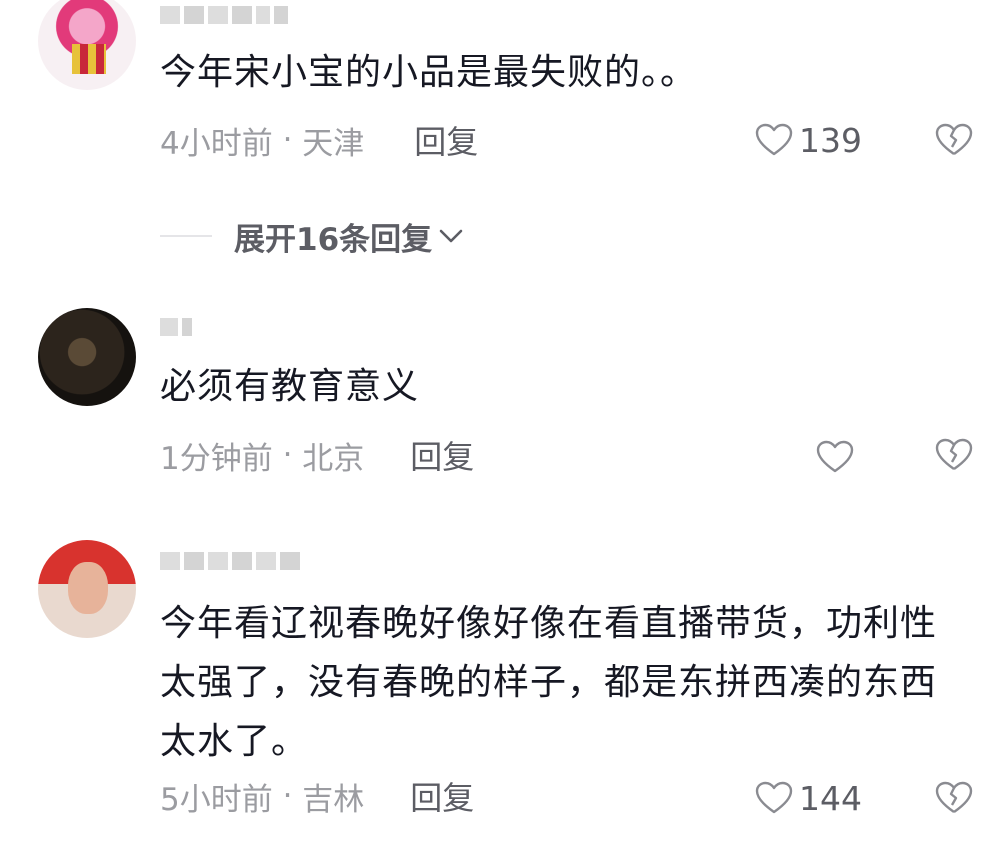 Image resolution: width=1000 pixels, height=854 pixels. I want to click on comment-meta: 4小时前 · 天津 回复, so click(319, 140).